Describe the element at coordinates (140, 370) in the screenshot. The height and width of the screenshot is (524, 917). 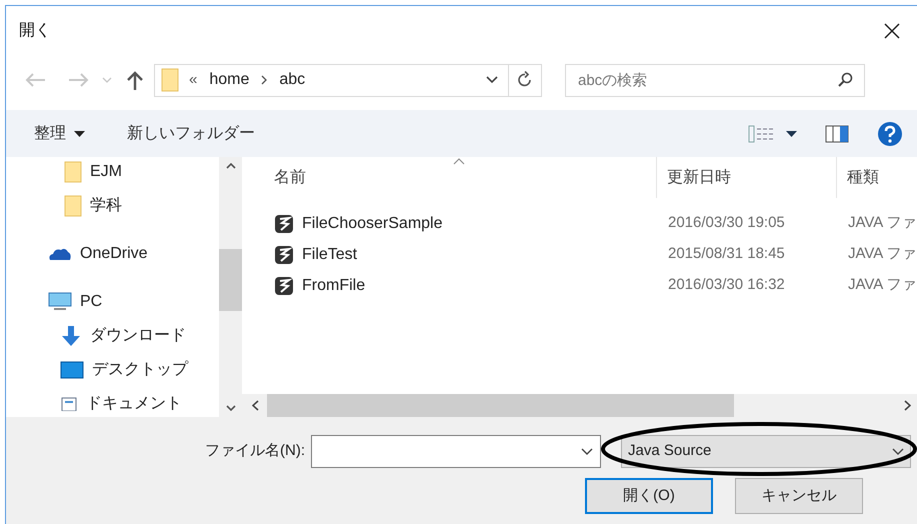
I see `sidebar-item: デスクトップ` at that location.